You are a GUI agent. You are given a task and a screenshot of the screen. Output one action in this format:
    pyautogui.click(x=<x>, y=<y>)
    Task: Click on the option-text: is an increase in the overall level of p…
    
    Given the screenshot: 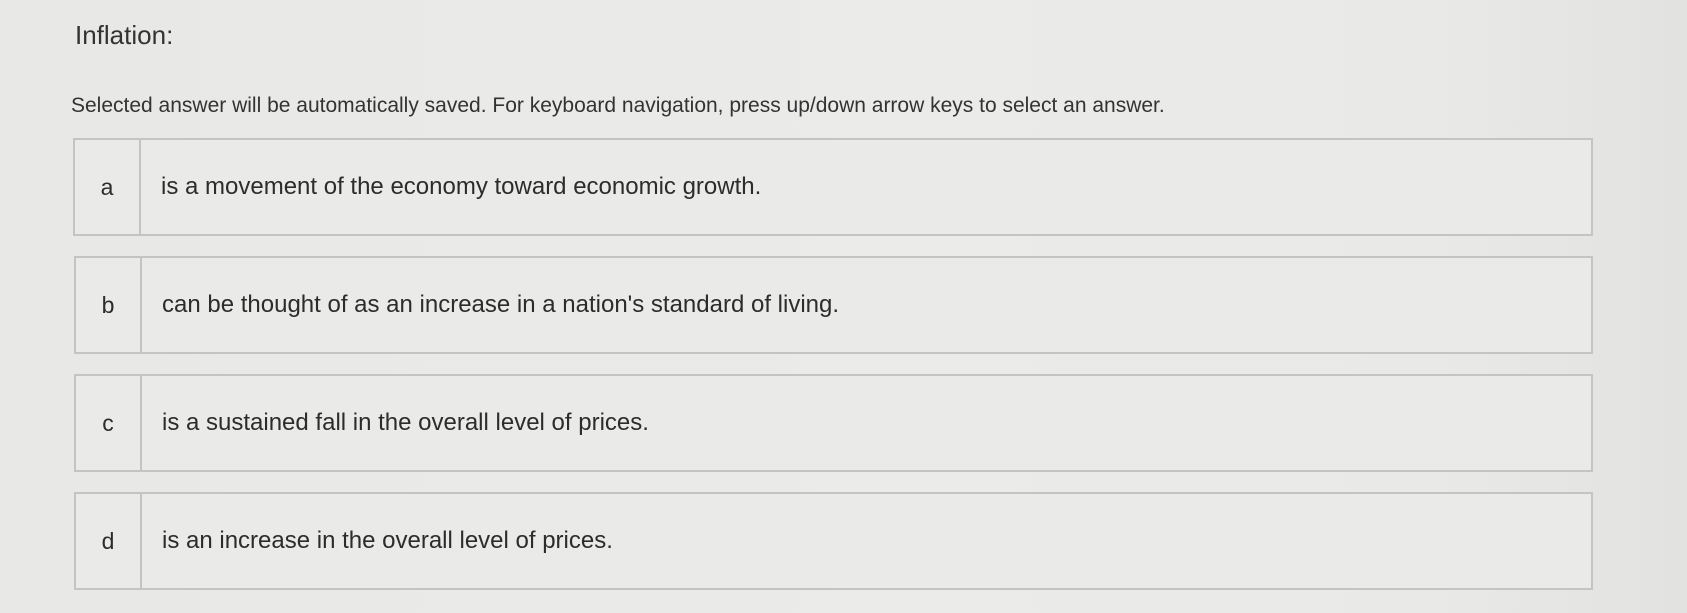 What is the action you would take?
    pyautogui.click(x=387, y=540)
    